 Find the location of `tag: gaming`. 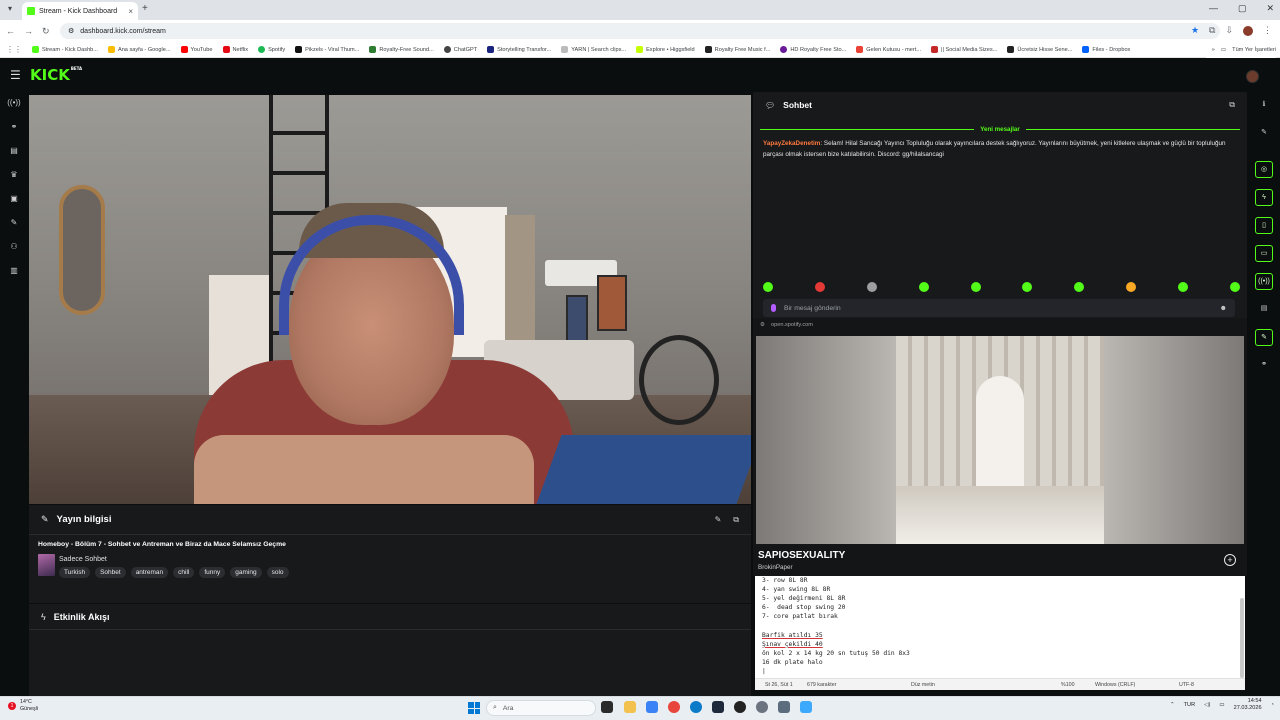

tag: gaming is located at coordinates (246, 572).